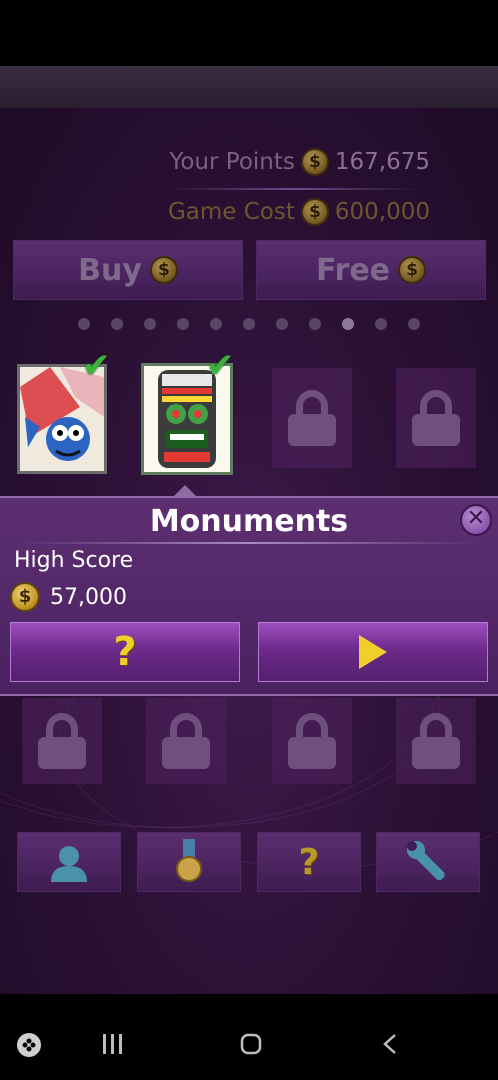 The width and height of the screenshot is (498, 1080). Describe the element at coordinates (295, 189) in the screenshot. I see `points-divider` at that location.